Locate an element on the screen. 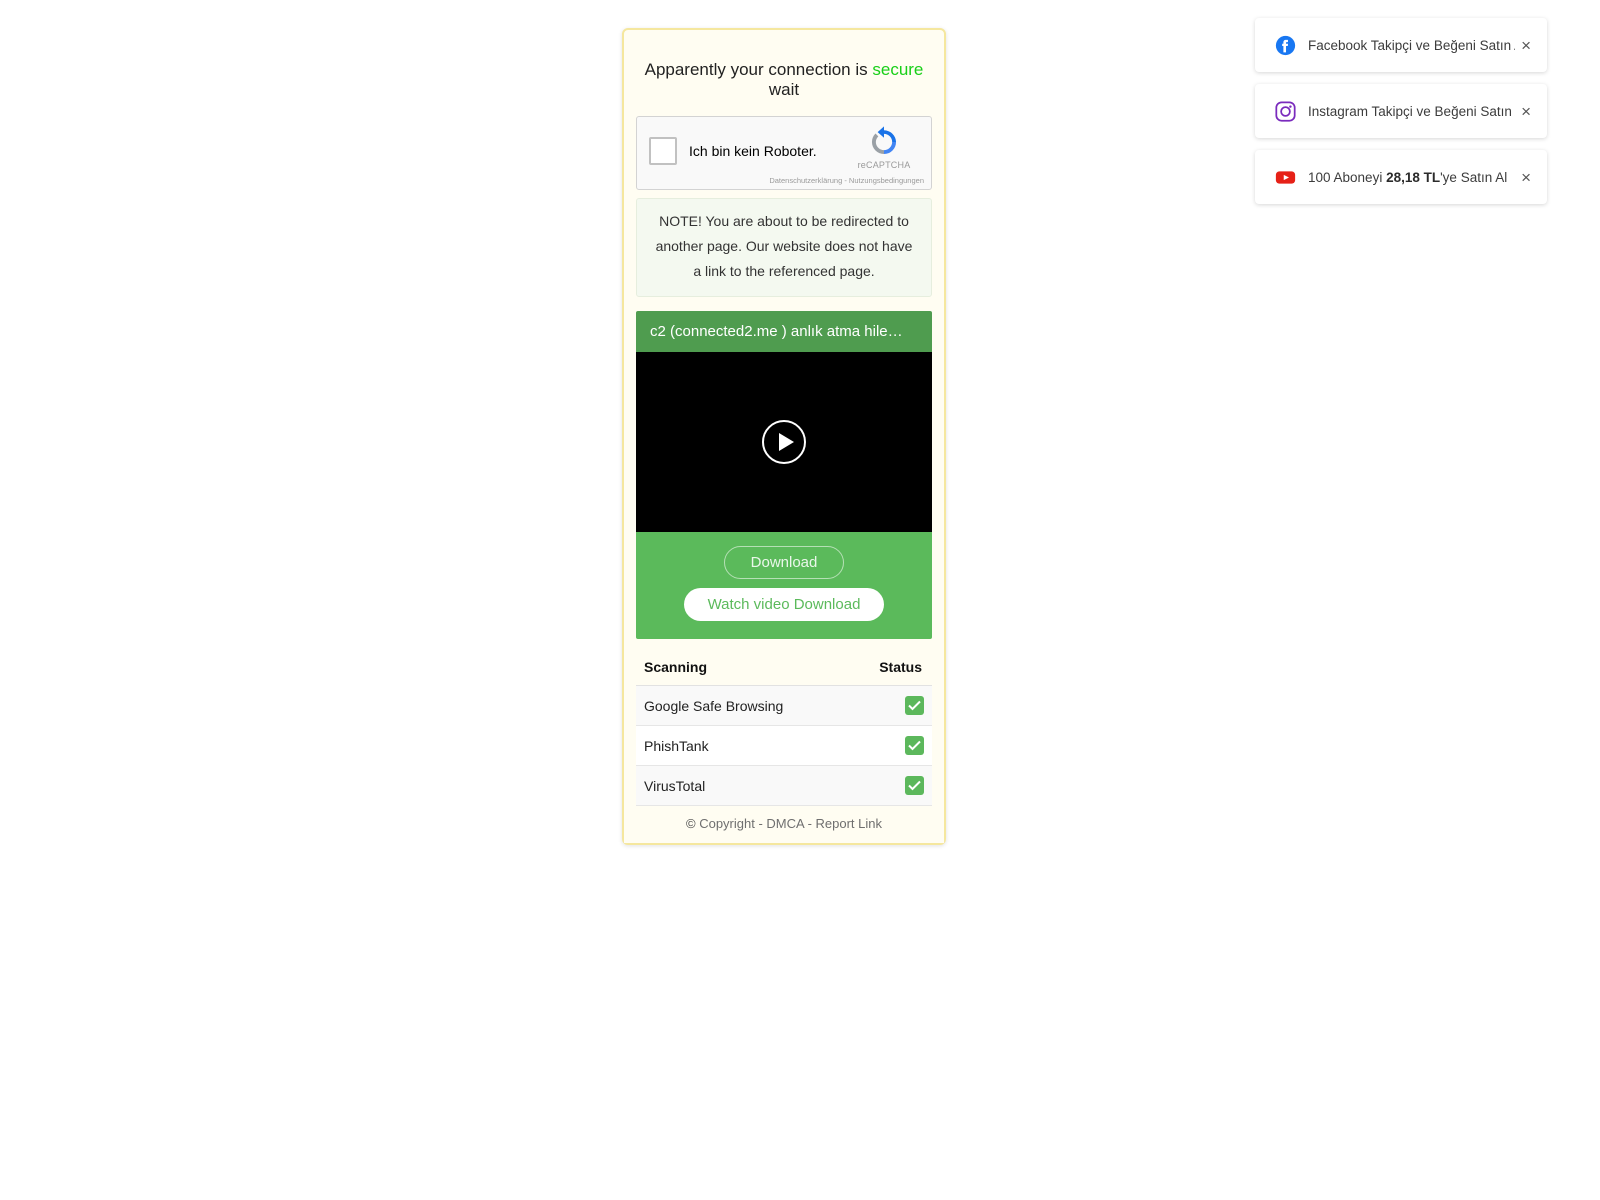  column-header-status: Status is located at coordinates (890, 667).